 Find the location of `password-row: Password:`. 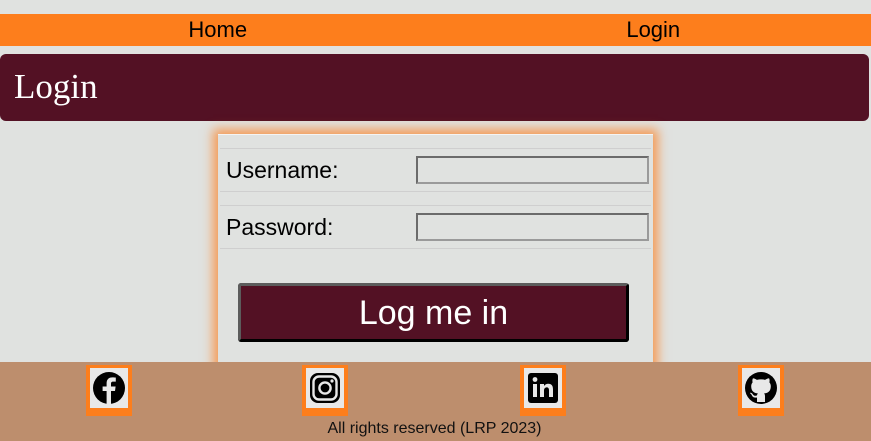

password-row: Password: is located at coordinates (435, 227).